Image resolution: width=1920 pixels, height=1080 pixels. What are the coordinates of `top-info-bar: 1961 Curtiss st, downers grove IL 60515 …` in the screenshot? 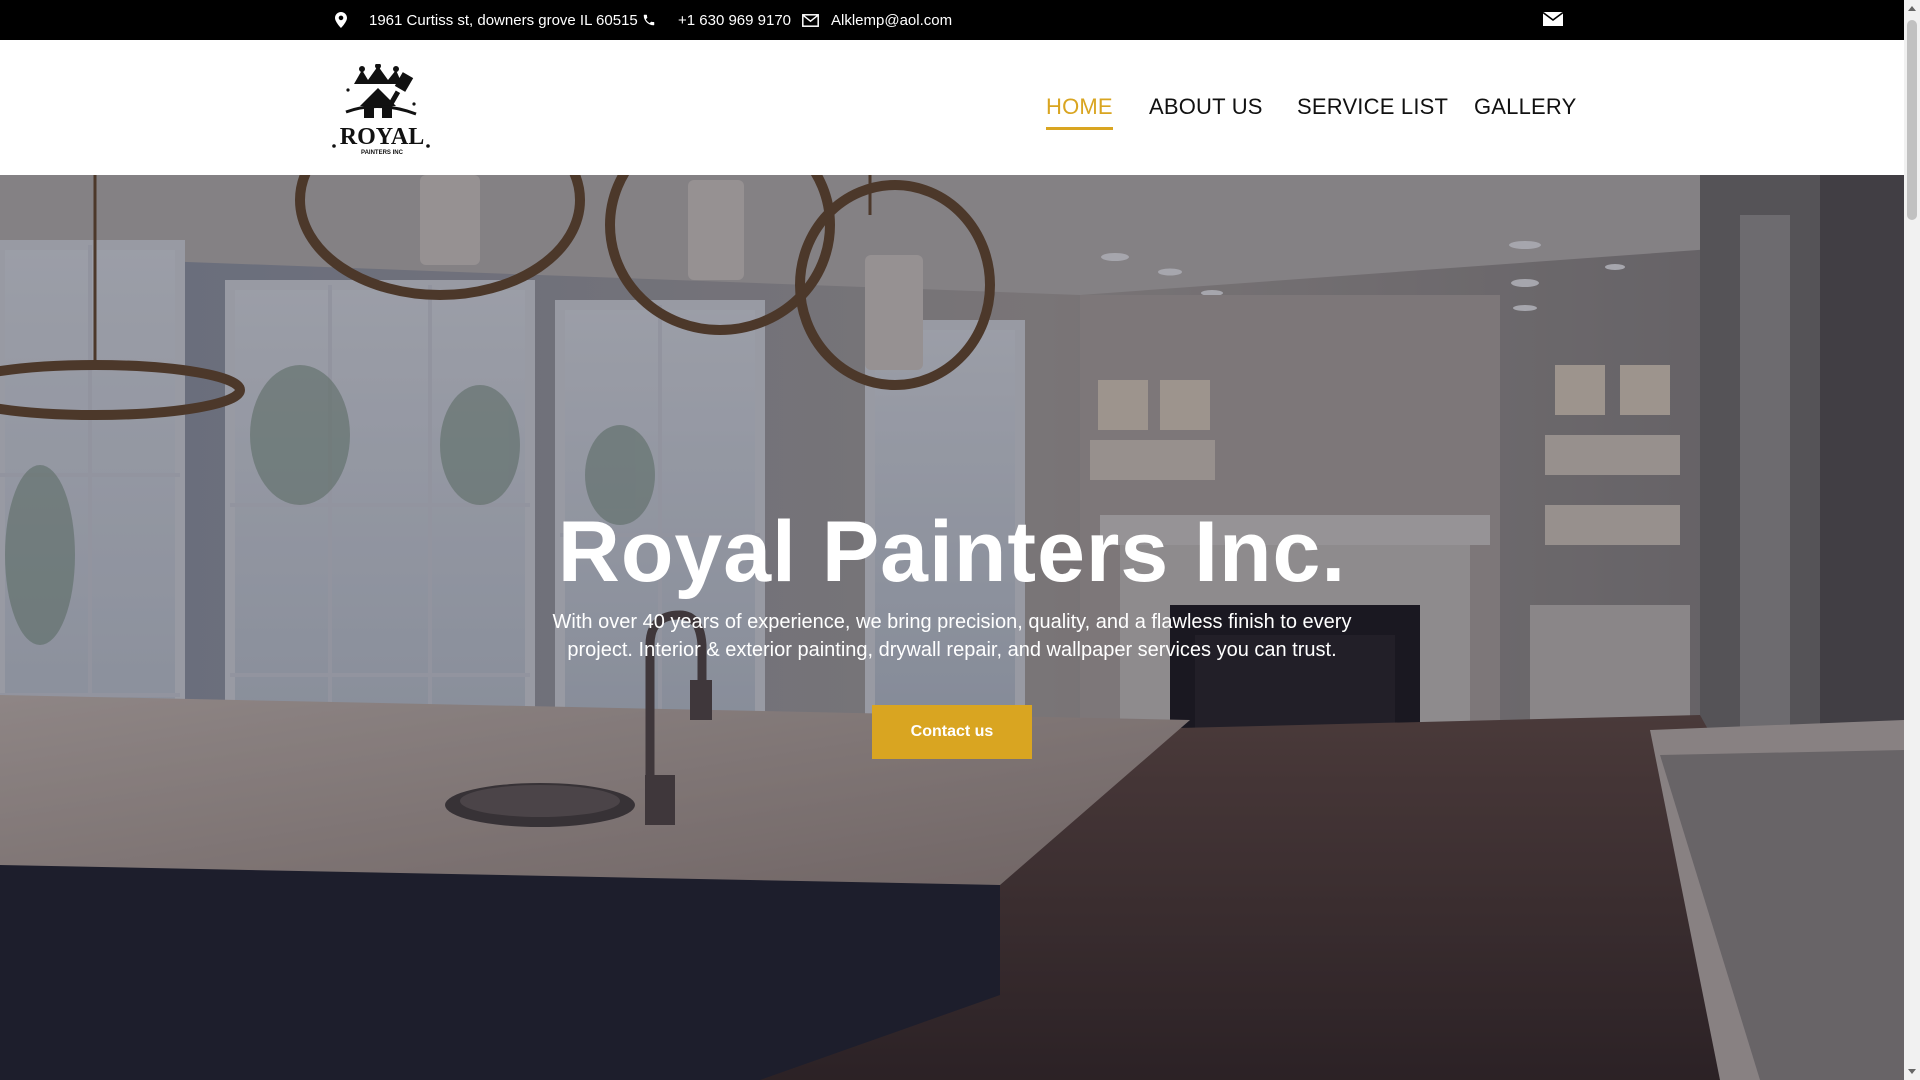 It's located at (952, 20).